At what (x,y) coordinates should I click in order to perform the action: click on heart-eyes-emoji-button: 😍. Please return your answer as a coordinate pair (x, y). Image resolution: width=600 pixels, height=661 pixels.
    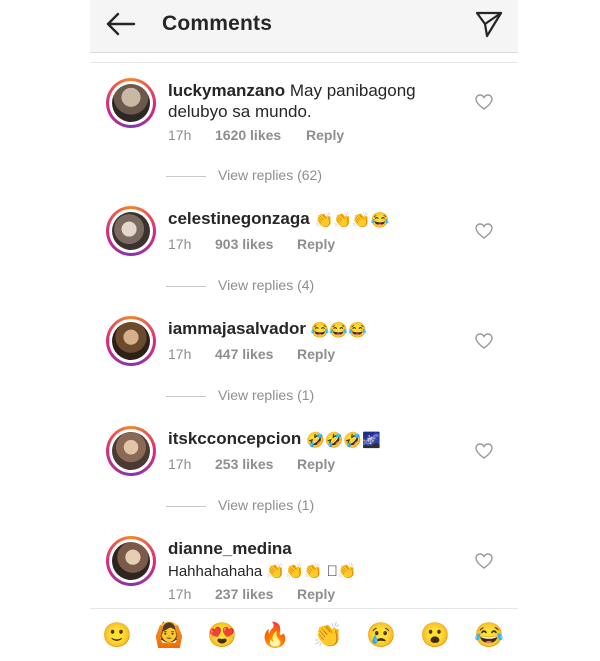
    Looking at the image, I should click on (222, 636).